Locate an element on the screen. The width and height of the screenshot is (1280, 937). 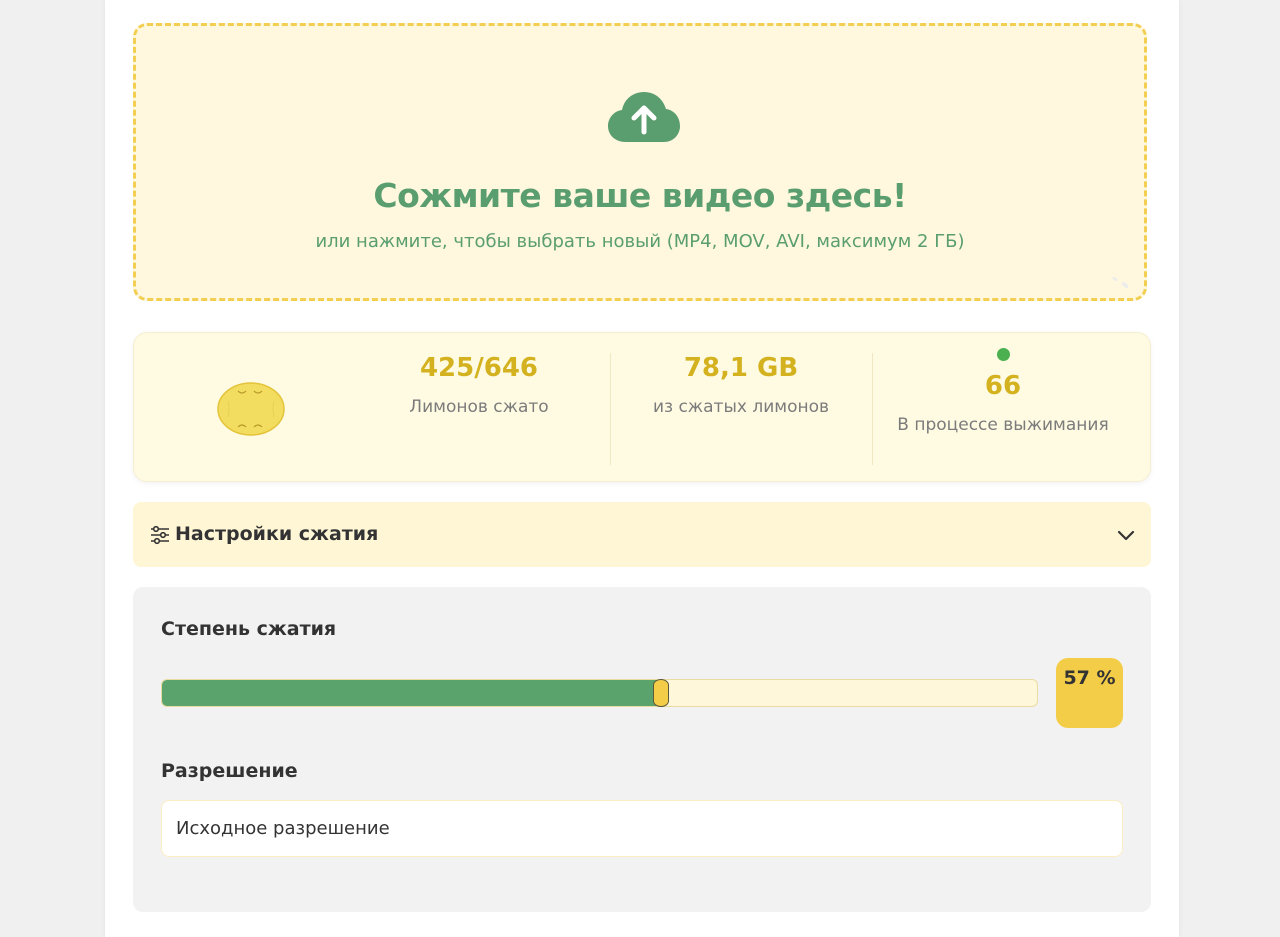
resolution-label: Разрешение is located at coordinates (229, 771).